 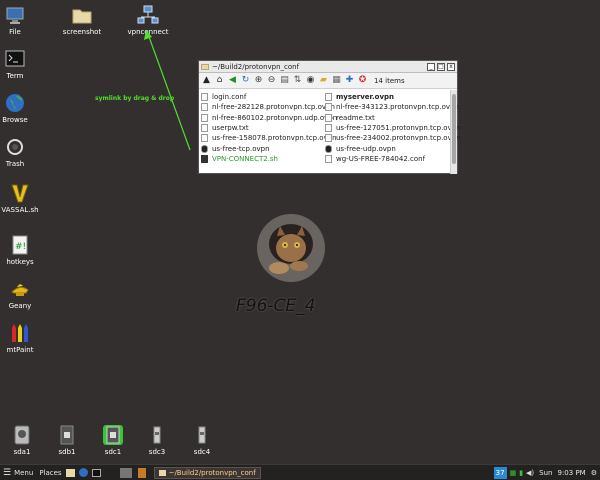 I want to click on wallpaper-cat-image, so click(x=291, y=250).